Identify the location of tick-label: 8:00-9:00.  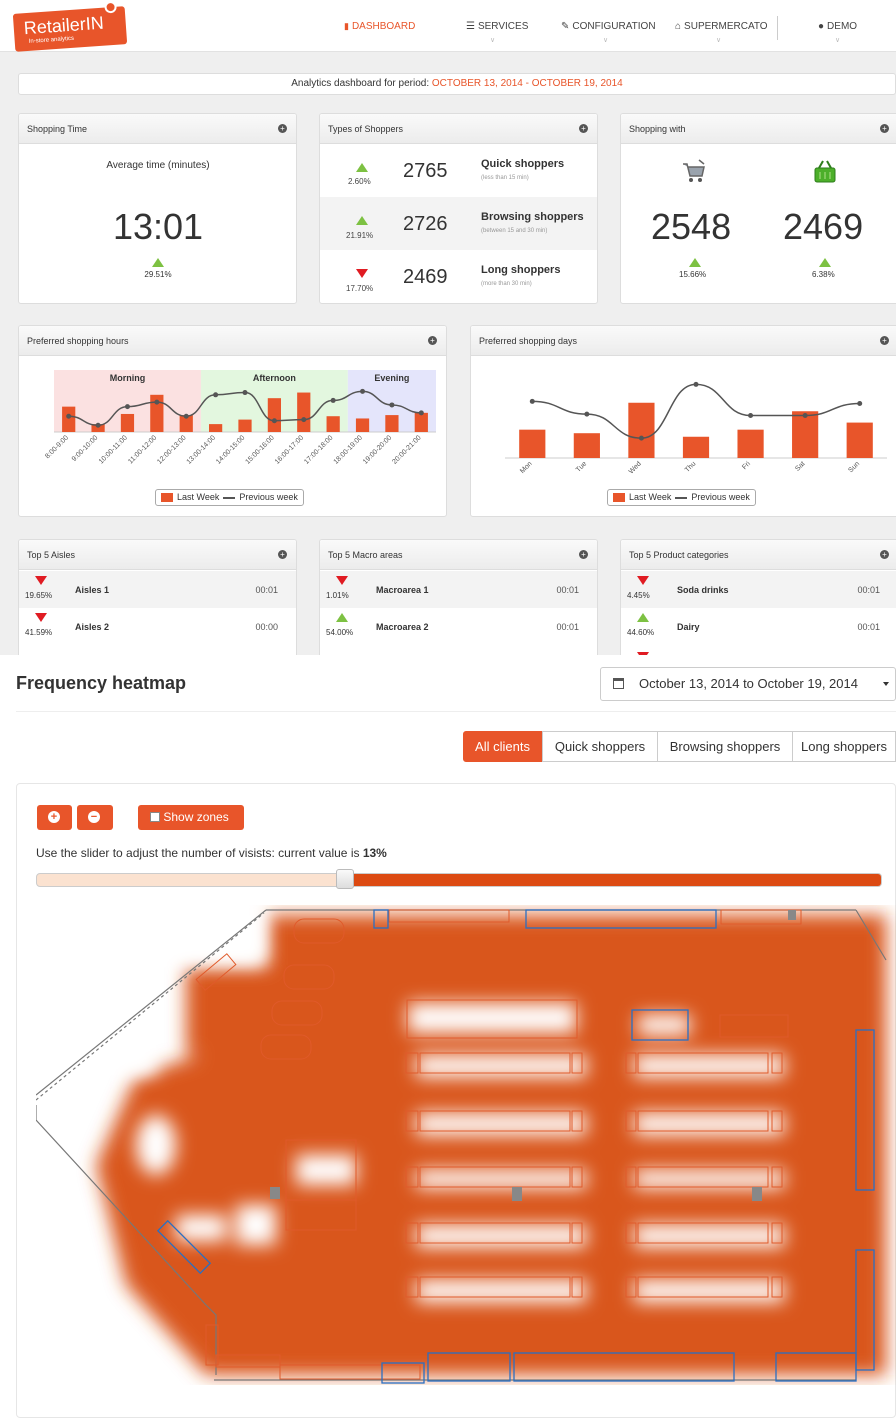
(57, 447).